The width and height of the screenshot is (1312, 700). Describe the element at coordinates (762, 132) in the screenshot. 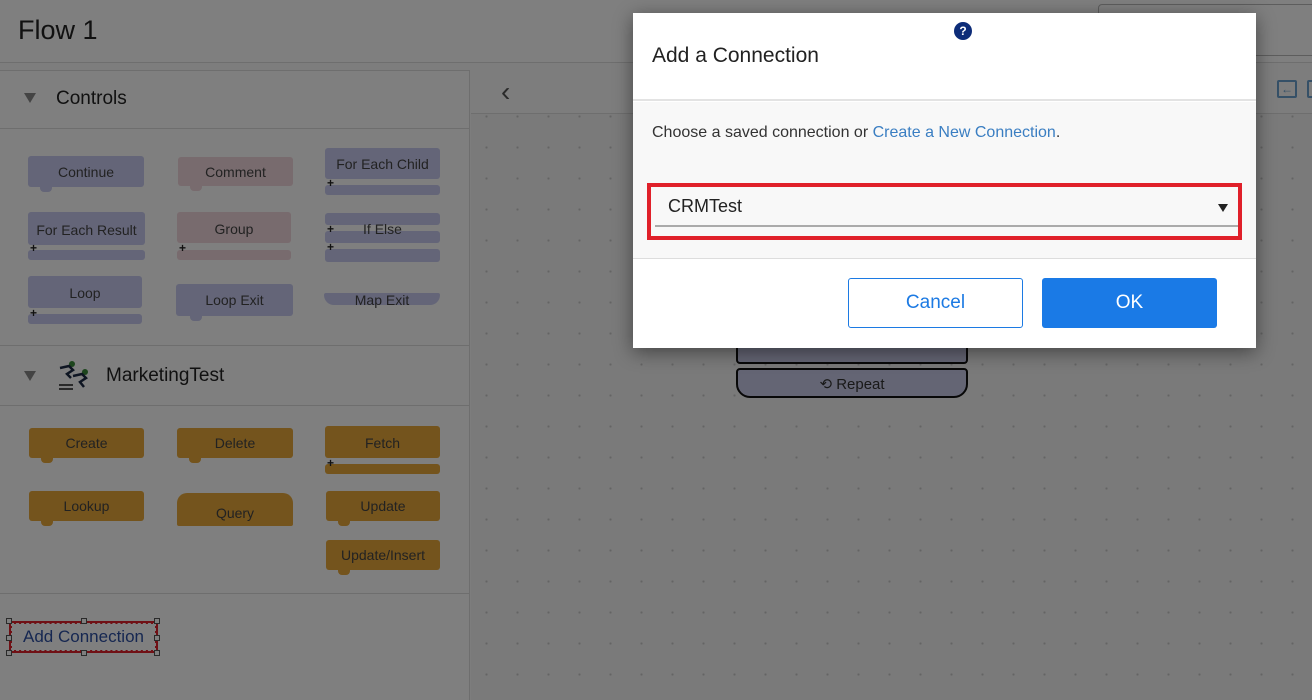

I see `description-text: Choose a saved connection or` at that location.